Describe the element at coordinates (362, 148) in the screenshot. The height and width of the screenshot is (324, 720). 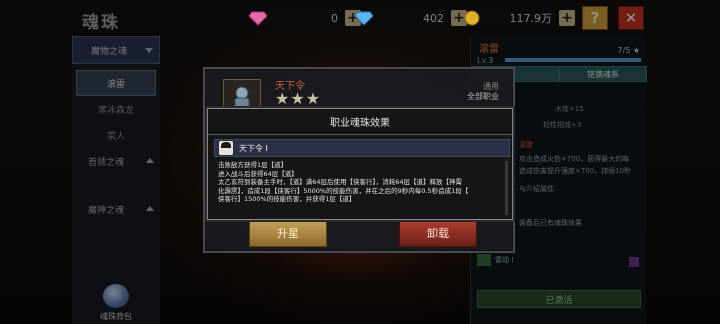
I see `effect-header: 天下令 I` at that location.